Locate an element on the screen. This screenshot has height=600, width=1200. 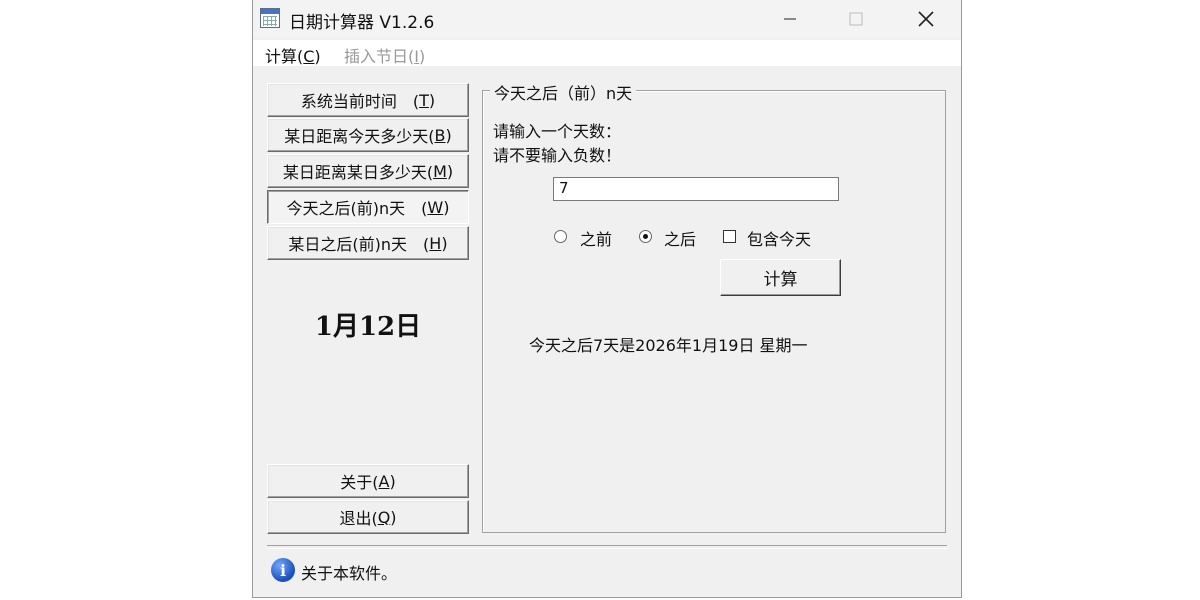
status-text: 关于本软件。 is located at coordinates (349, 573).